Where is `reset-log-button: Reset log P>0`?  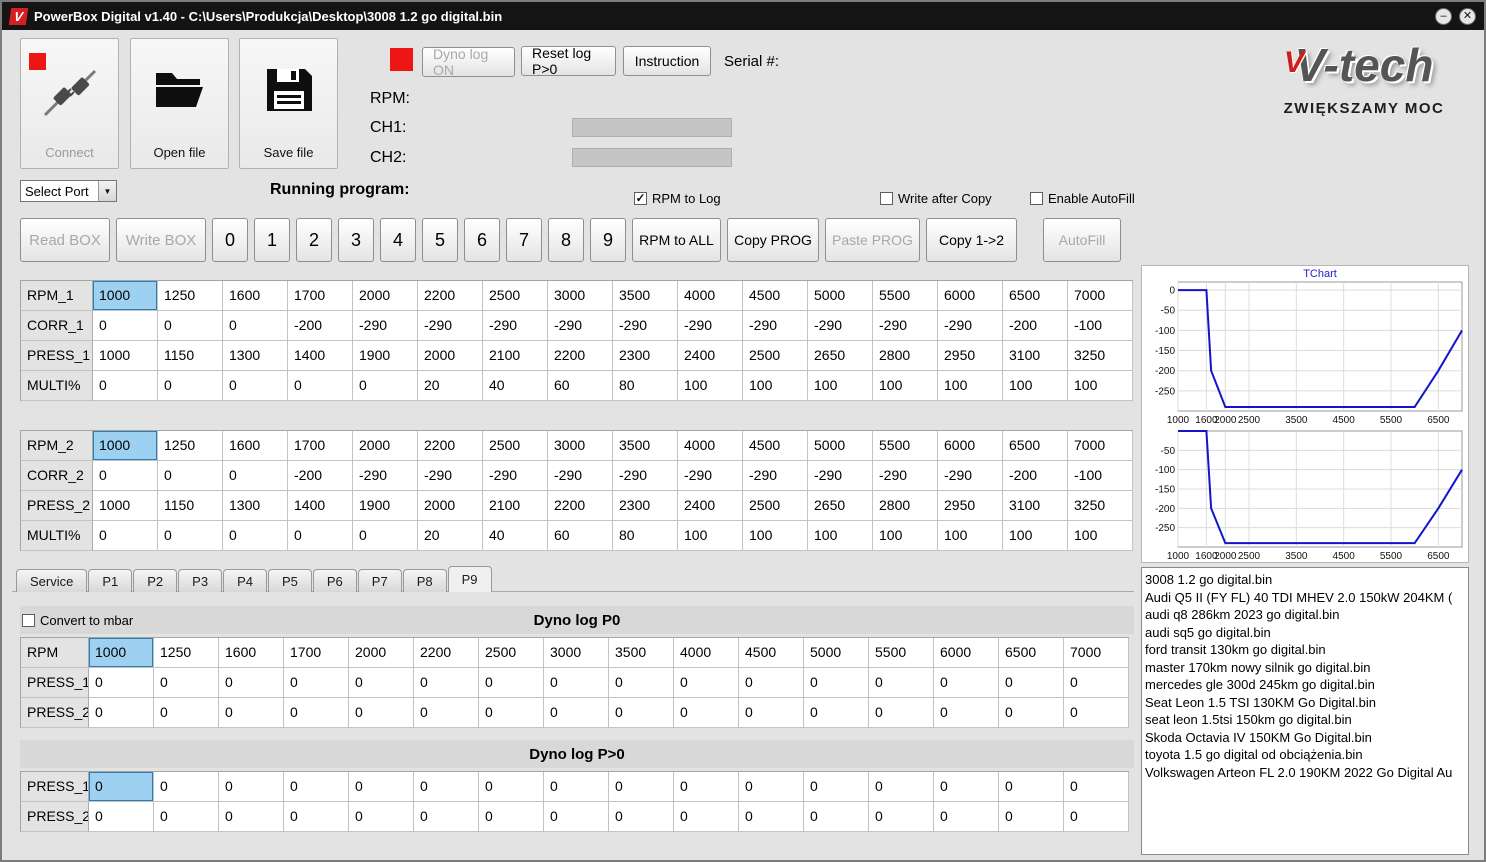 reset-log-button: Reset log P>0 is located at coordinates (568, 61).